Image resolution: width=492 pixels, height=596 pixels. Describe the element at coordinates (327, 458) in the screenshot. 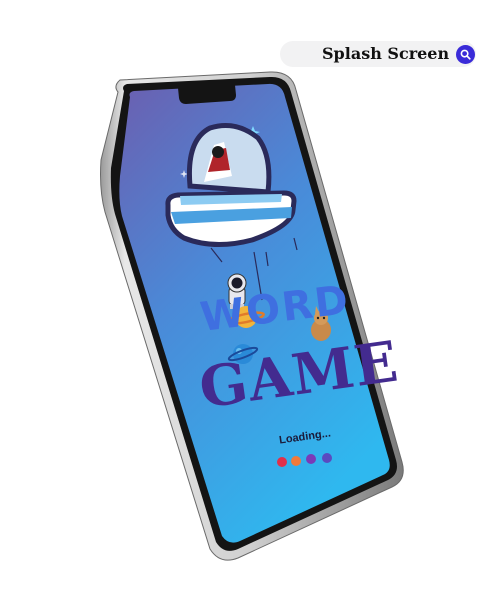

I see `loading-dot-violet` at that location.